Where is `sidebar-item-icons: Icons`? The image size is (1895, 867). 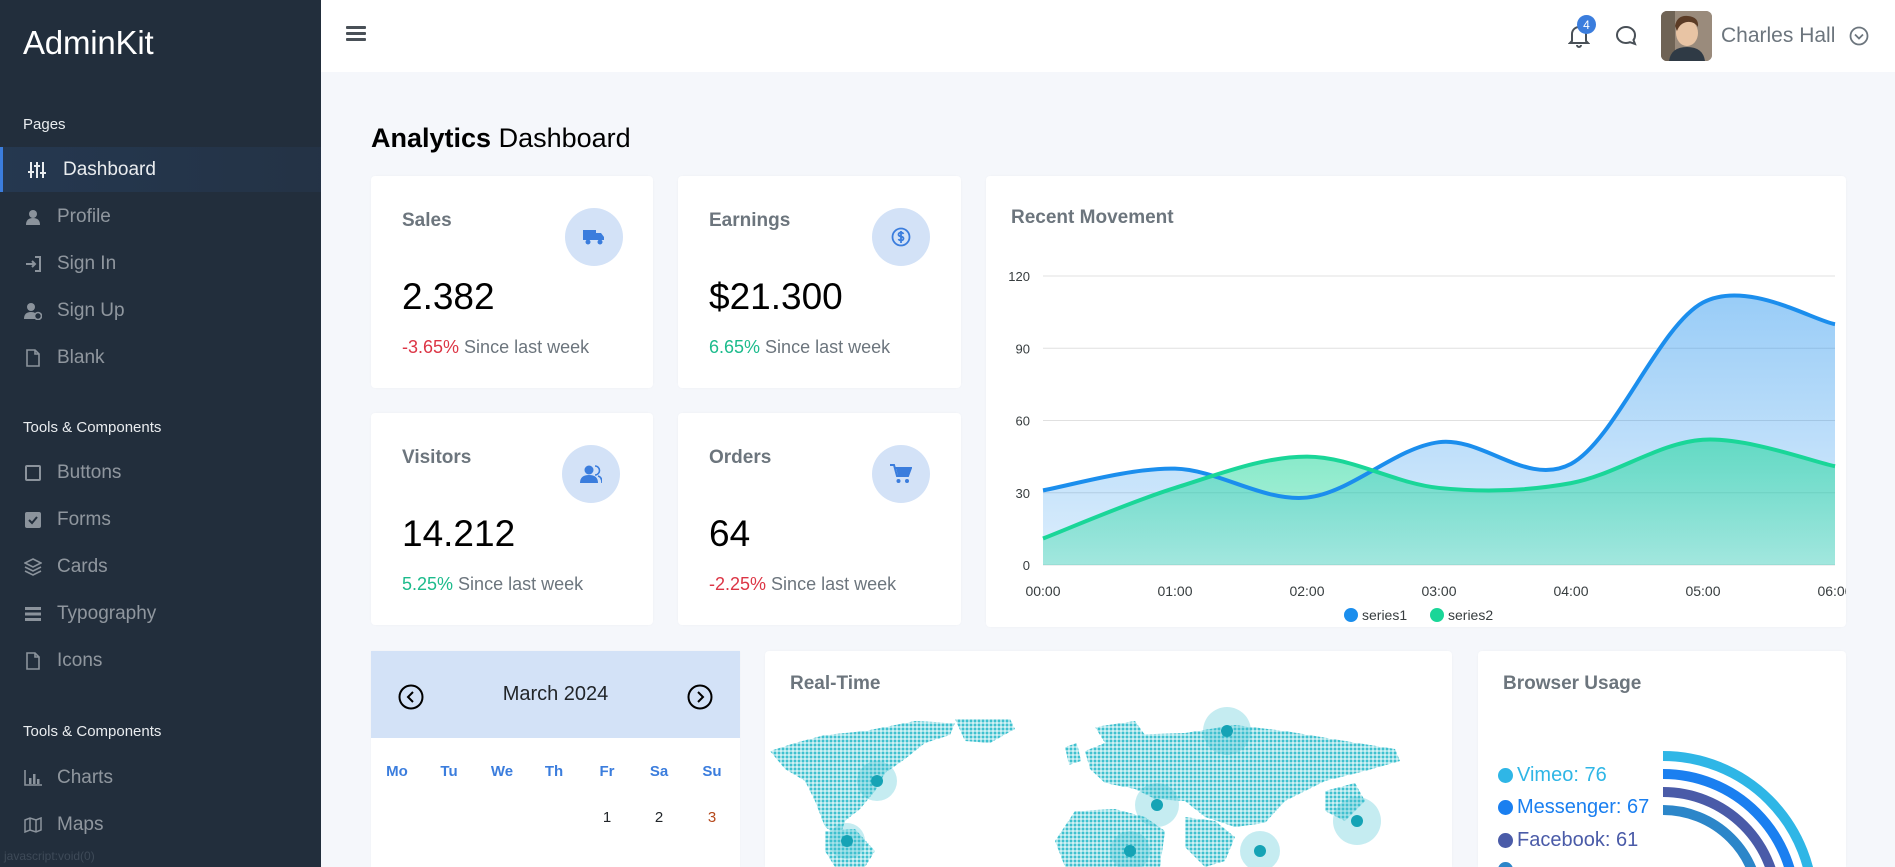
sidebar-item-icons: Icons is located at coordinates (160, 660).